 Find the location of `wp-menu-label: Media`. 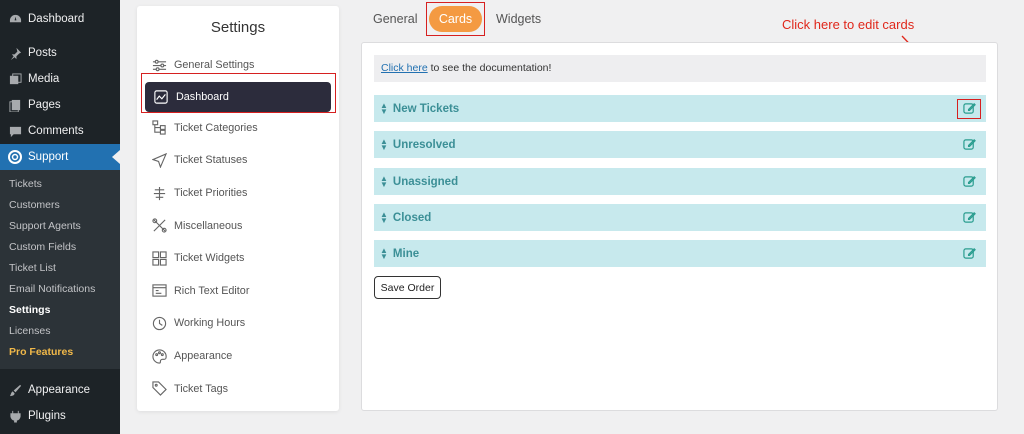

wp-menu-label: Media is located at coordinates (44, 79).